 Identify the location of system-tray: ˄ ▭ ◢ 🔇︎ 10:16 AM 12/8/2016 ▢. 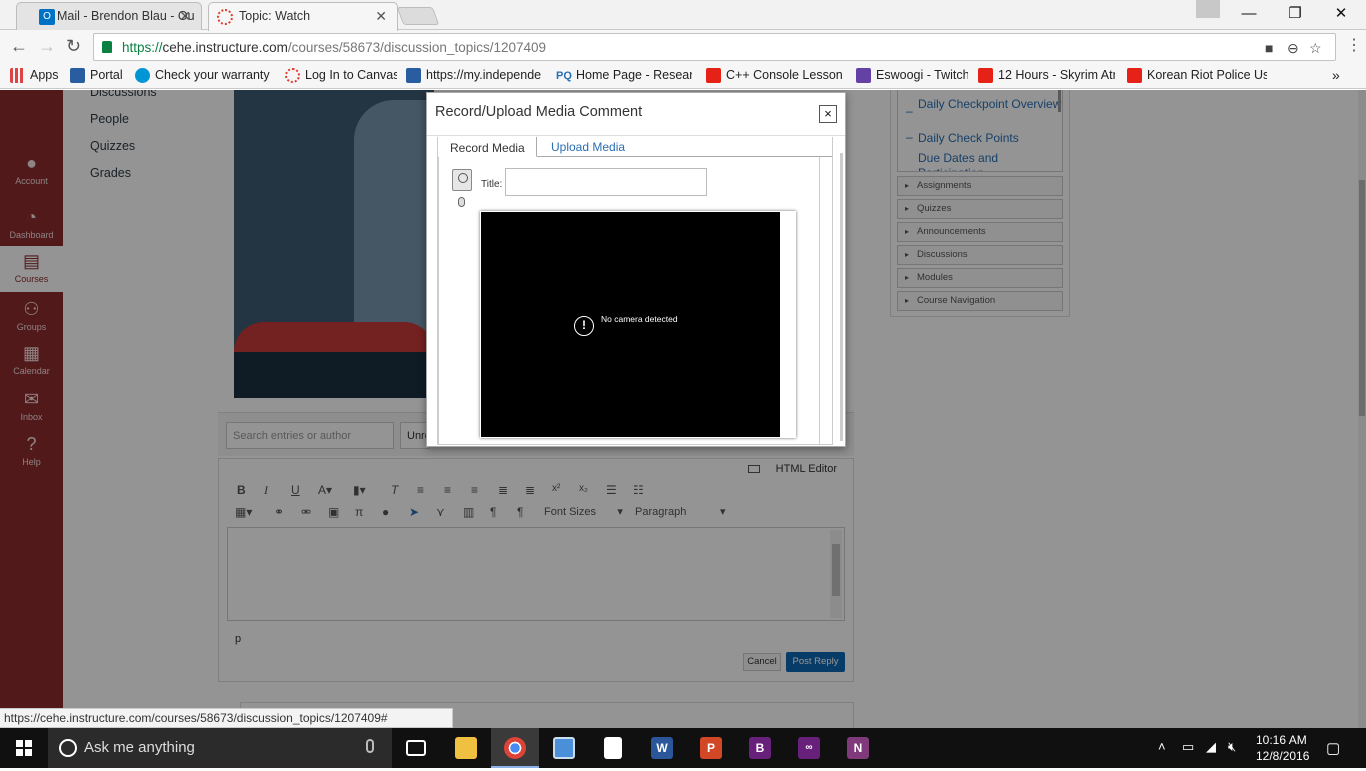
(1258, 748).